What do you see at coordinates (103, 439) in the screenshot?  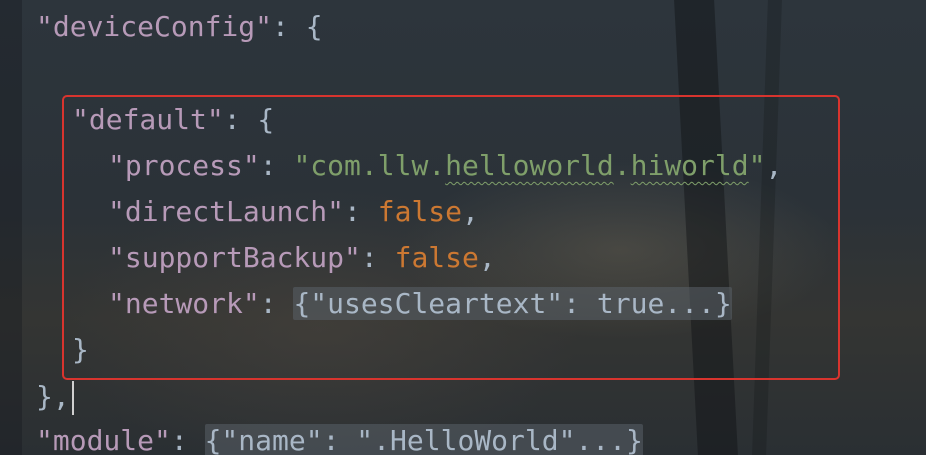 I see `json-key-module: "module"` at bounding box center [103, 439].